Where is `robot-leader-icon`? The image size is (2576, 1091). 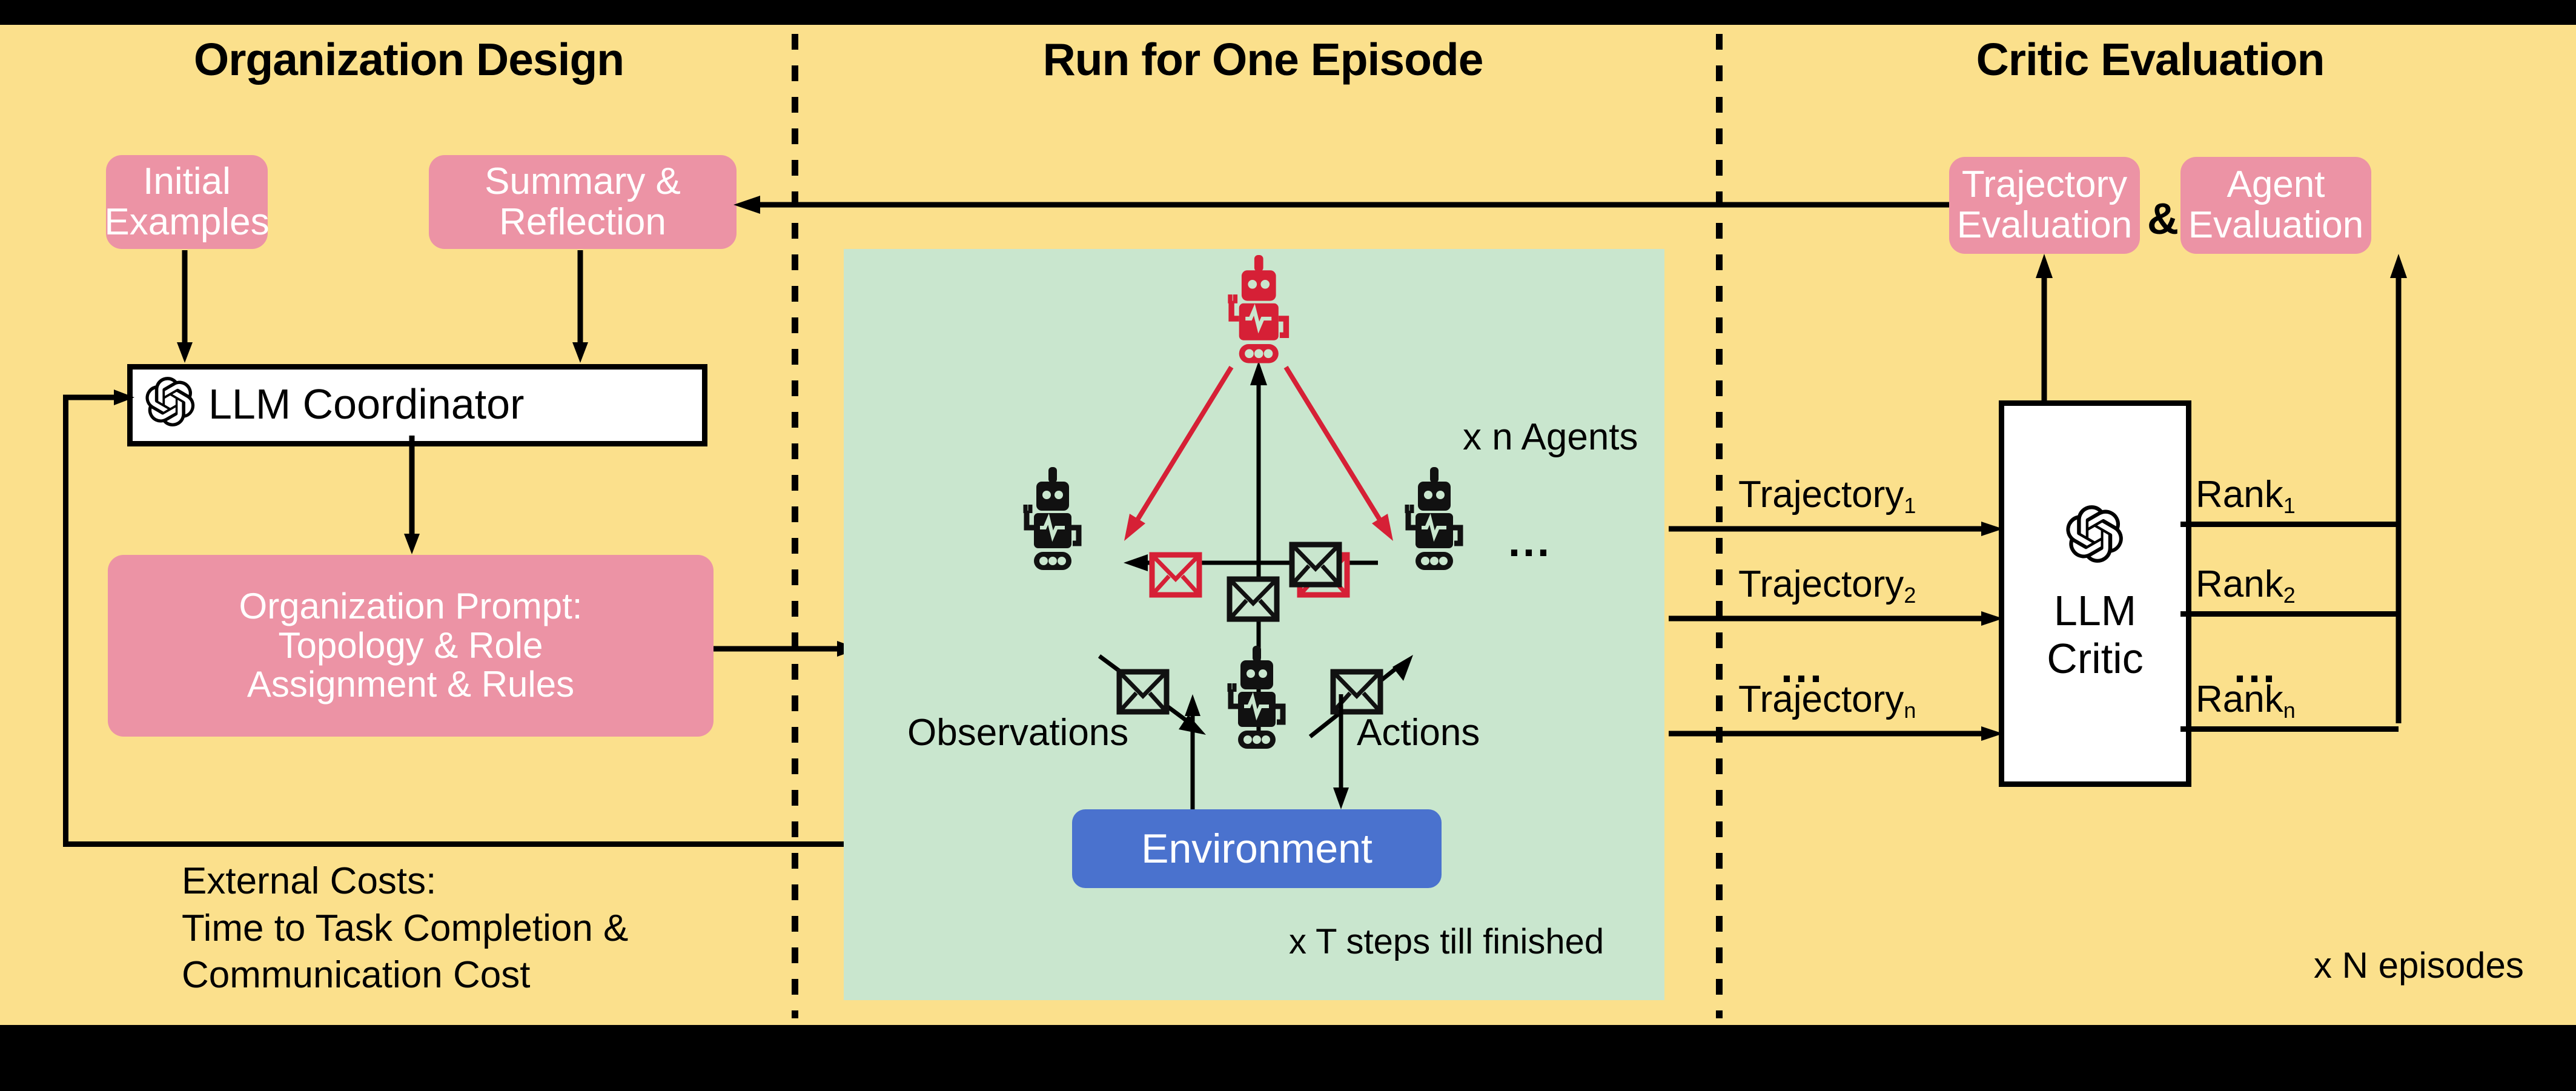
robot-leader-icon is located at coordinates (1259, 309).